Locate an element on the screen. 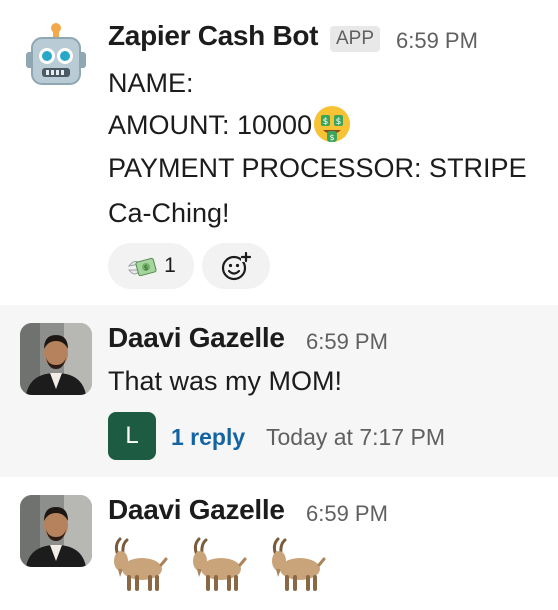 This screenshot has height=610, width=558. money-with-wings-icon: $ is located at coordinates (142, 266).